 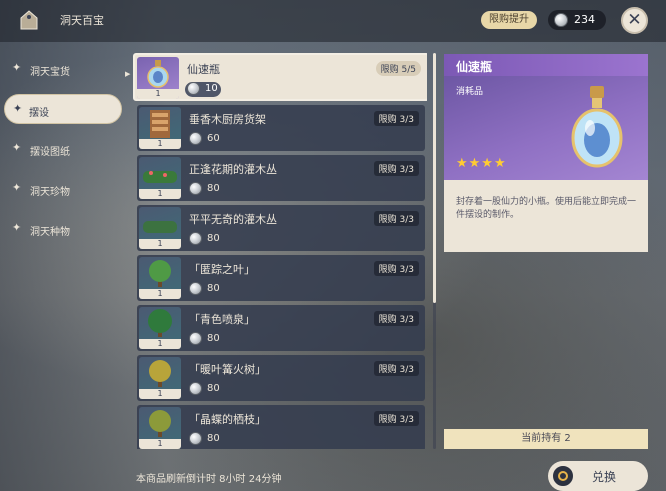 What do you see at coordinates (604, 477) in the screenshot?
I see `exchange-label: 兑换` at bounding box center [604, 477].